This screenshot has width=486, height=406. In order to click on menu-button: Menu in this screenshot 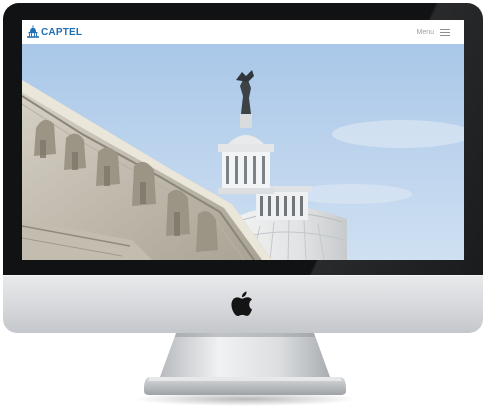, I will do `click(433, 32)`.